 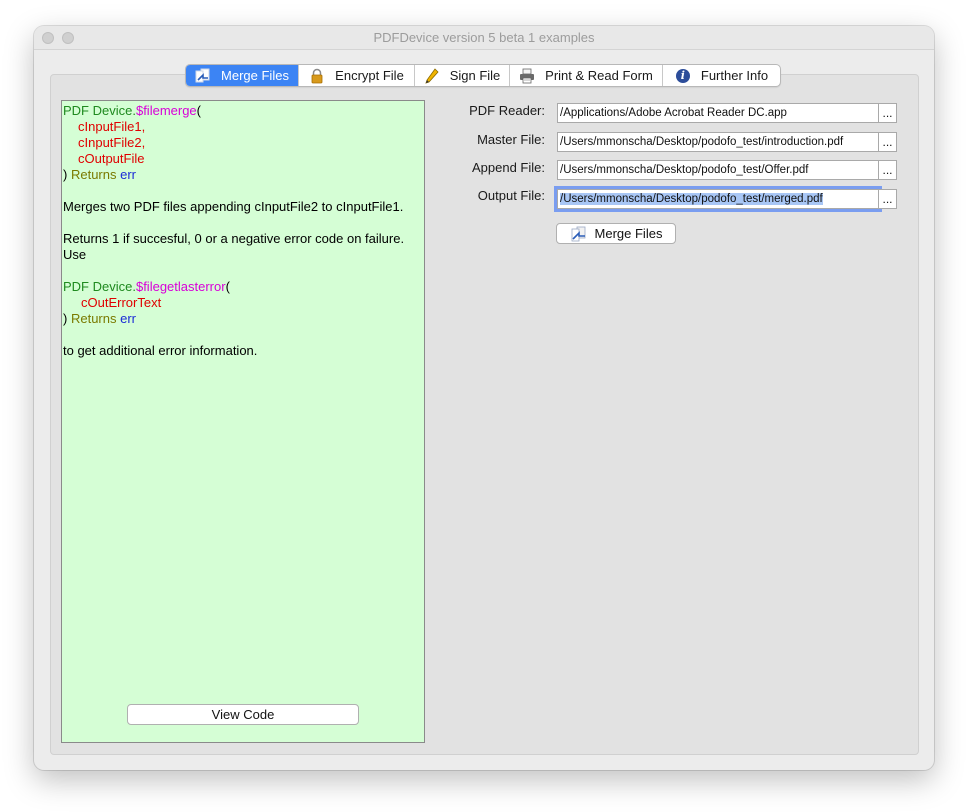 I want to click on description-text: Use, so click(x=75, y=254).